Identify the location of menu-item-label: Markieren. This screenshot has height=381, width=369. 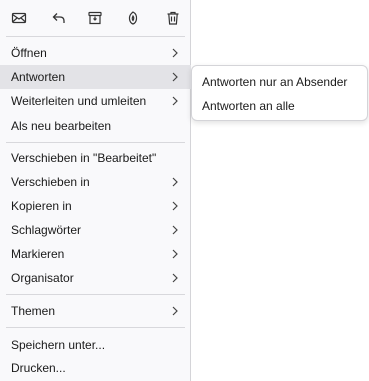
(38, 254).